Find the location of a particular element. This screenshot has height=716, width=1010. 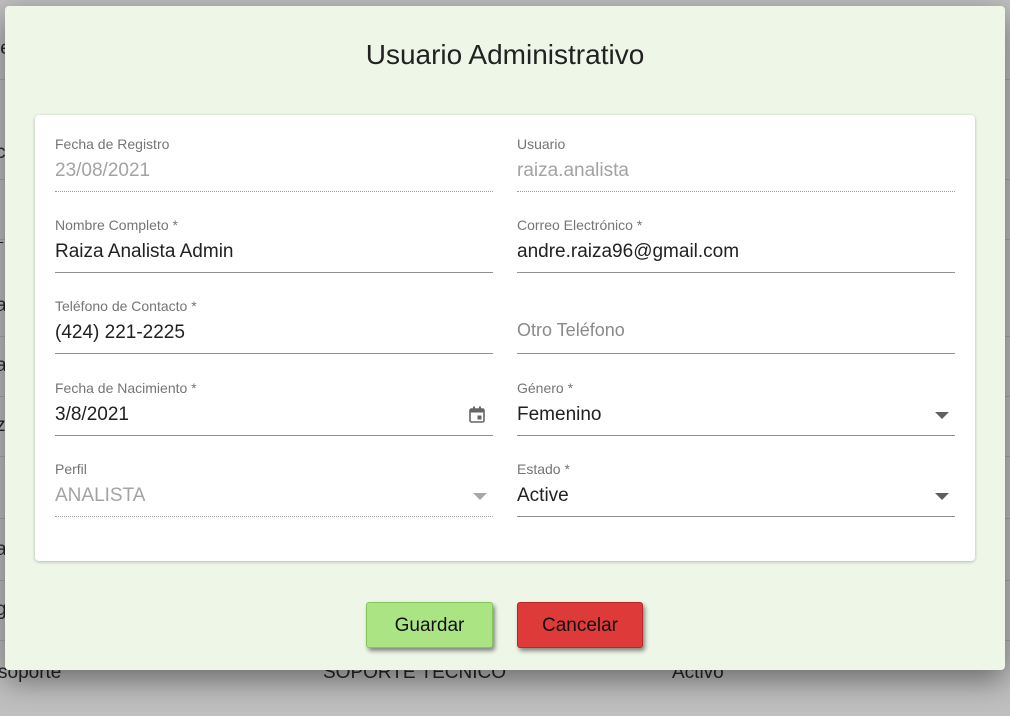

nombre-completo-field: Nombre Completo * Raiza Analista Admin is located at coordinates (274, 248).